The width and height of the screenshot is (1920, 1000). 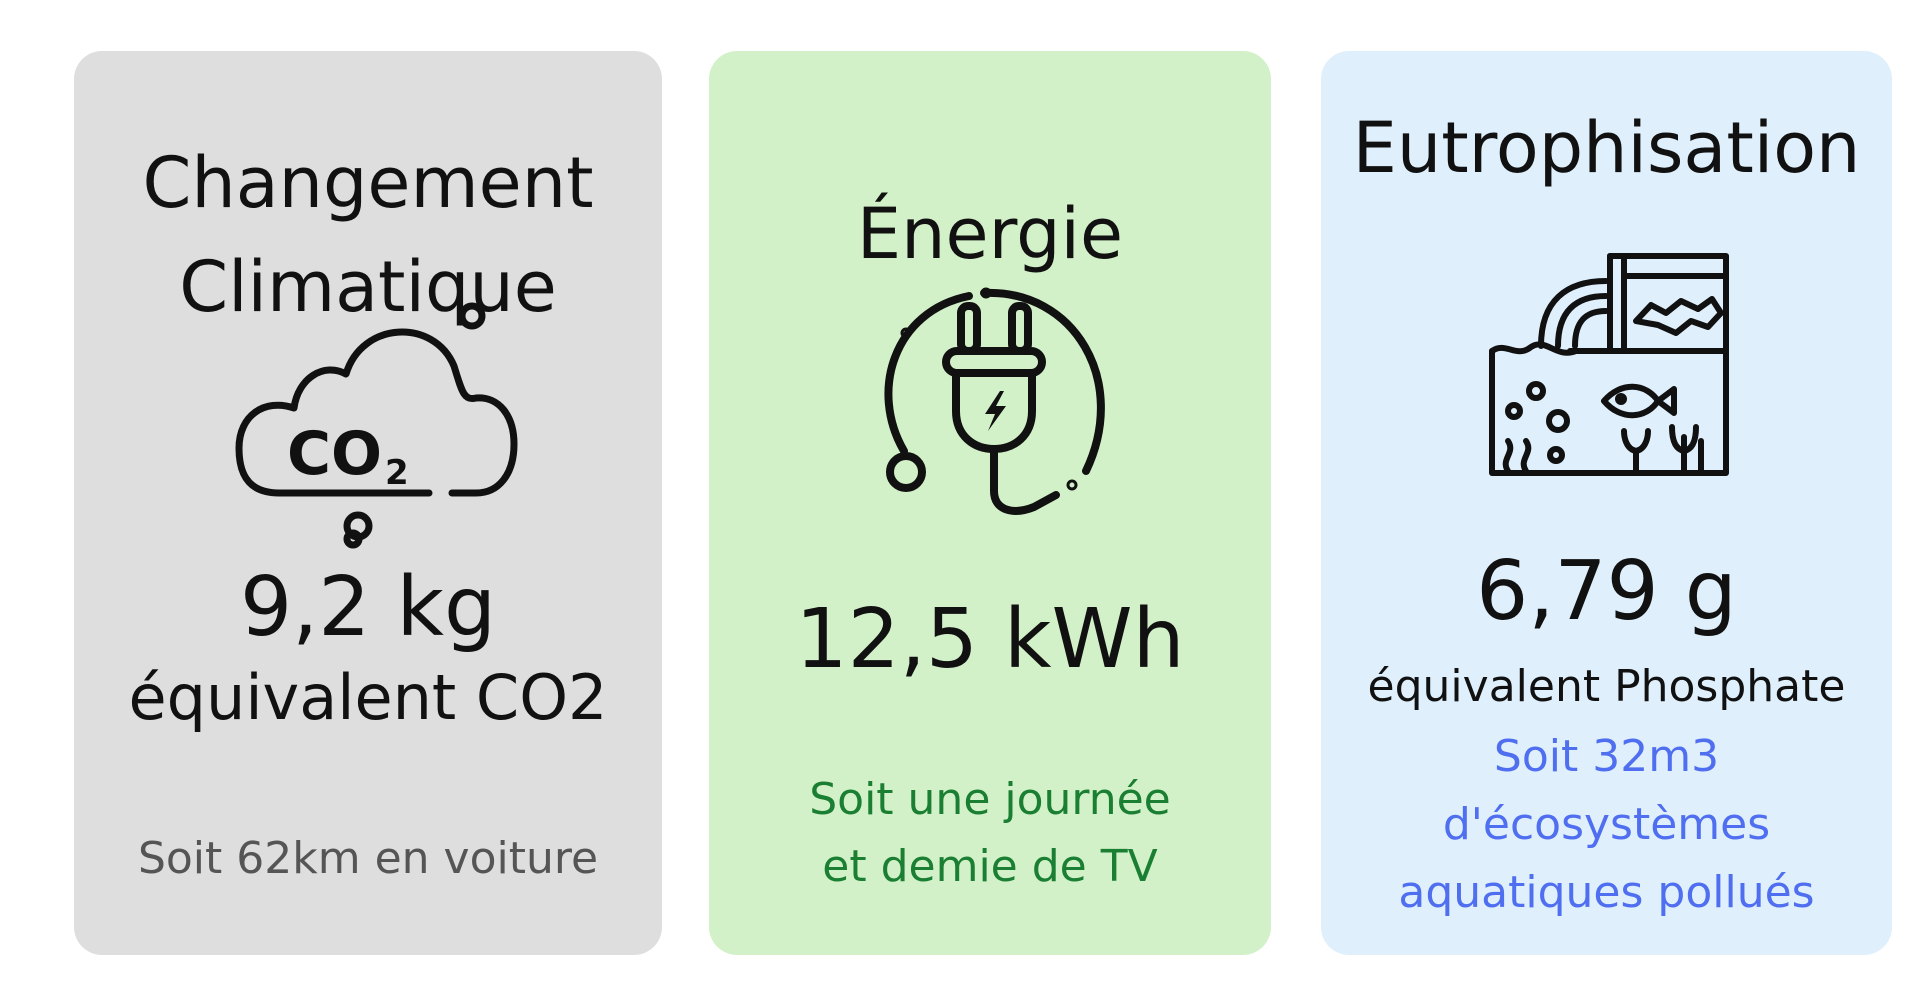 I want to click on energy-value: 12,5 kWh, so click(x=990, y=639).